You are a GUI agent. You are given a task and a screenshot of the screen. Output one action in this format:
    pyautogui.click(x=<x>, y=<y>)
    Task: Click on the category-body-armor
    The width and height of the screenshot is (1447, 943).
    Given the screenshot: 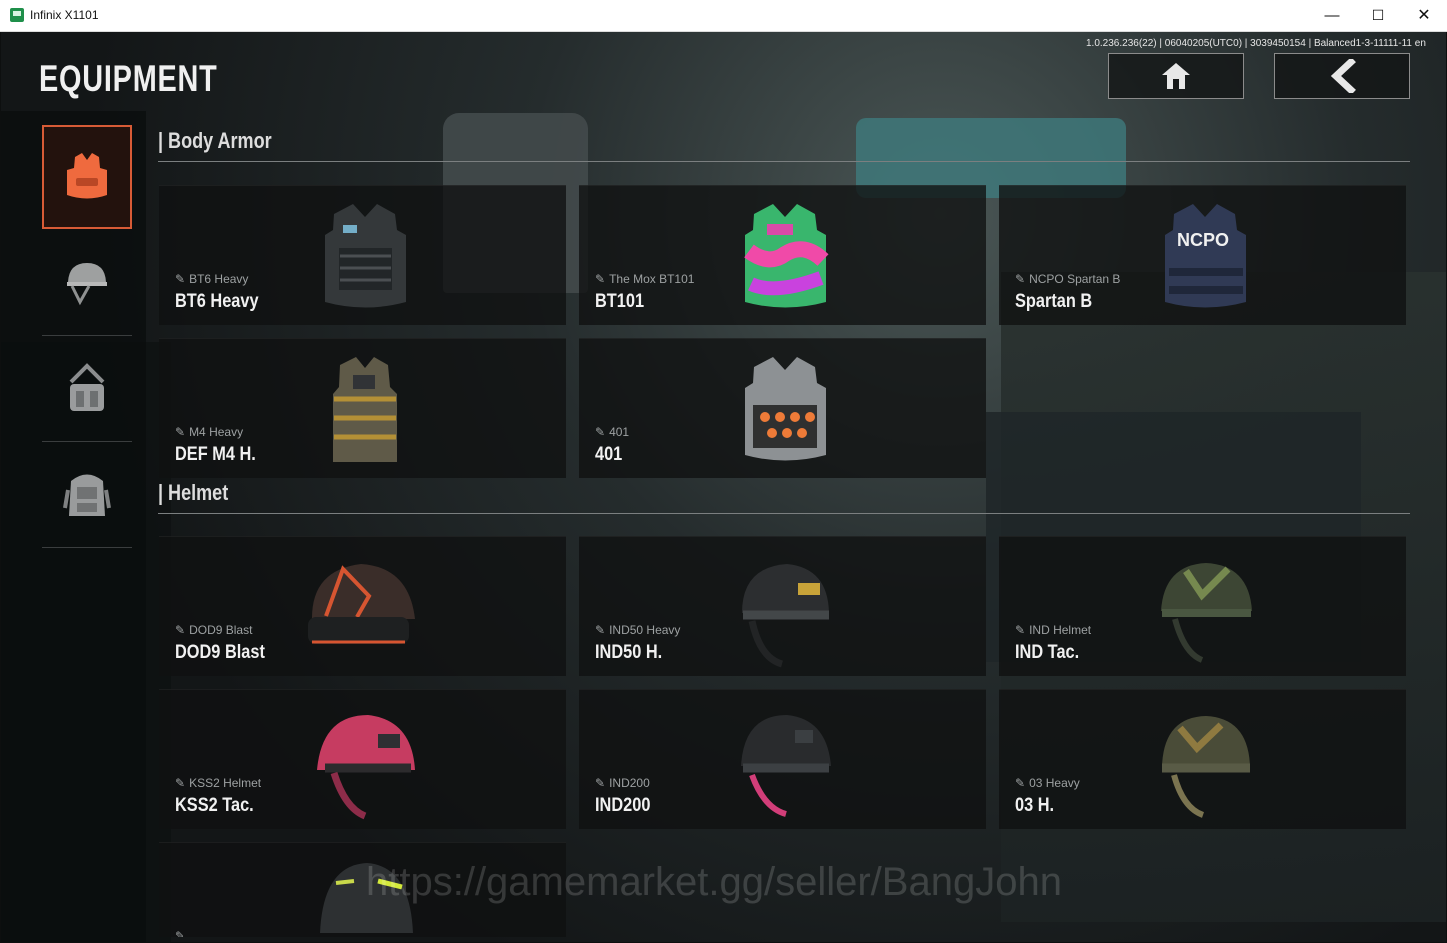 What is the action you would take?
    pyautogui.click(x=87, y=177)
    